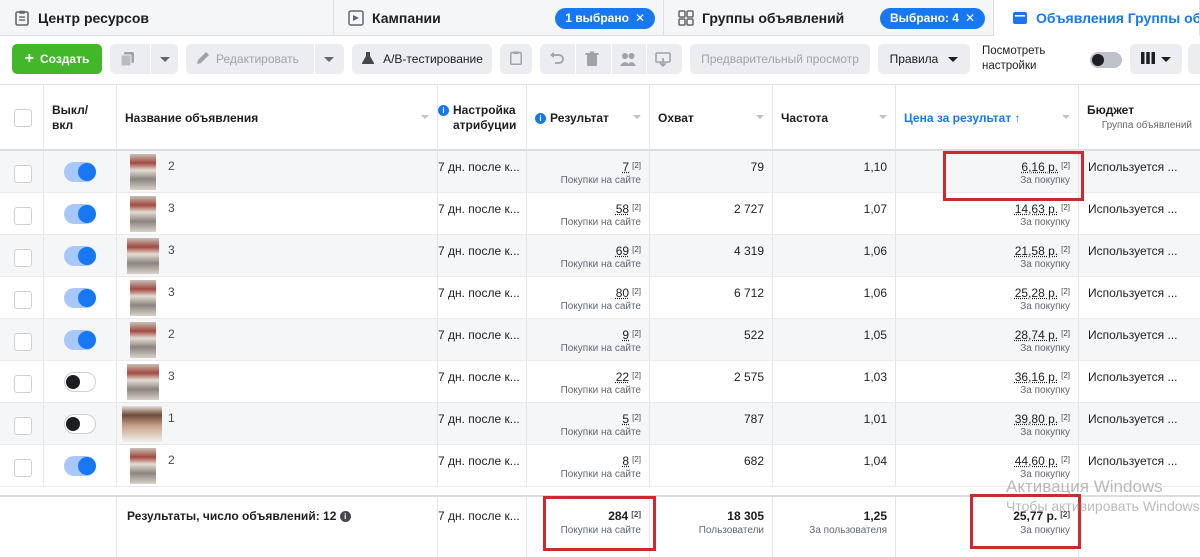 Image resolution: width=1200 pixels, height=557 pixels. I want to click on tab-ads: Объявления Группы объ, so click(1097, 18).